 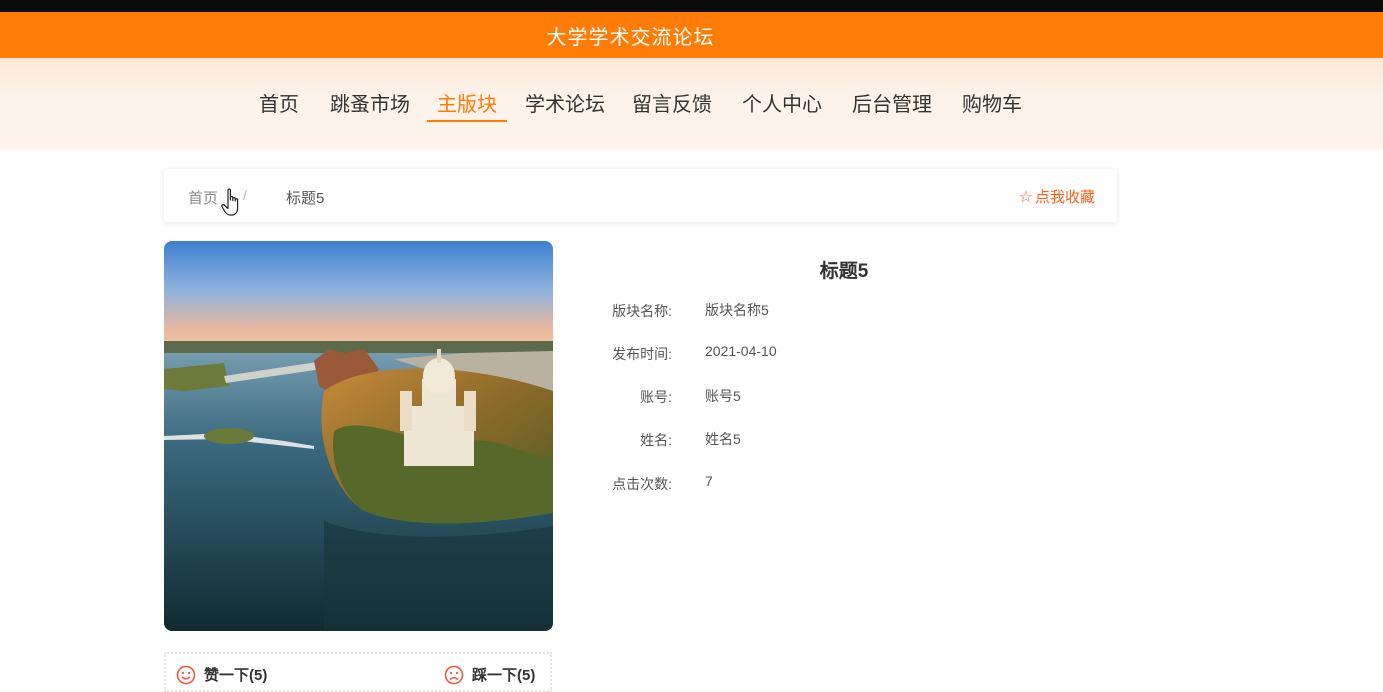 What do you see at coordinates (630, 37) in the screenshot?
I see `site-title: 大学学术交流论坛` at bounding box center [630, 37].